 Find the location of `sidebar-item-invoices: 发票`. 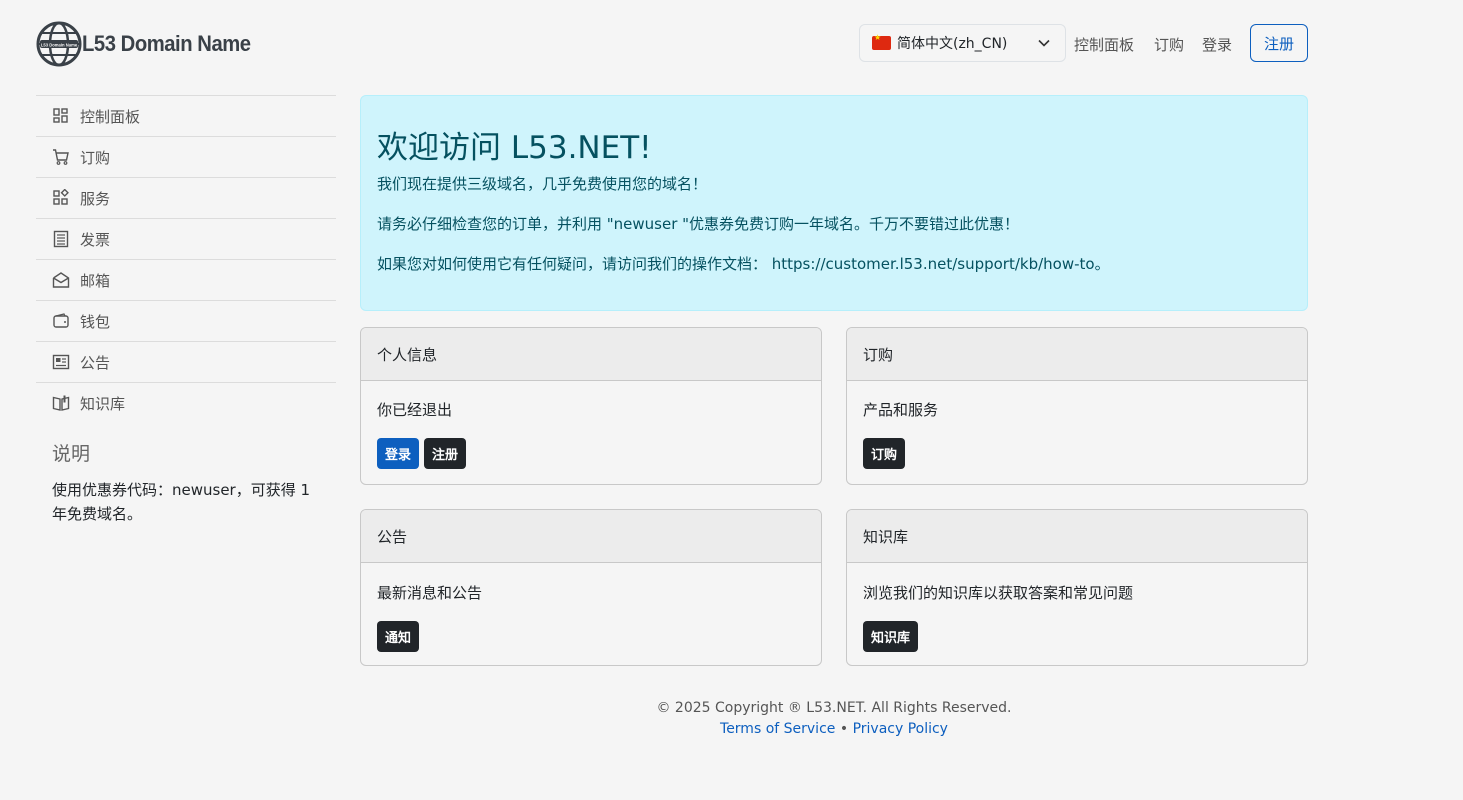

sidebar-item-invoices: 发票 is located at coordinates (186, 238).